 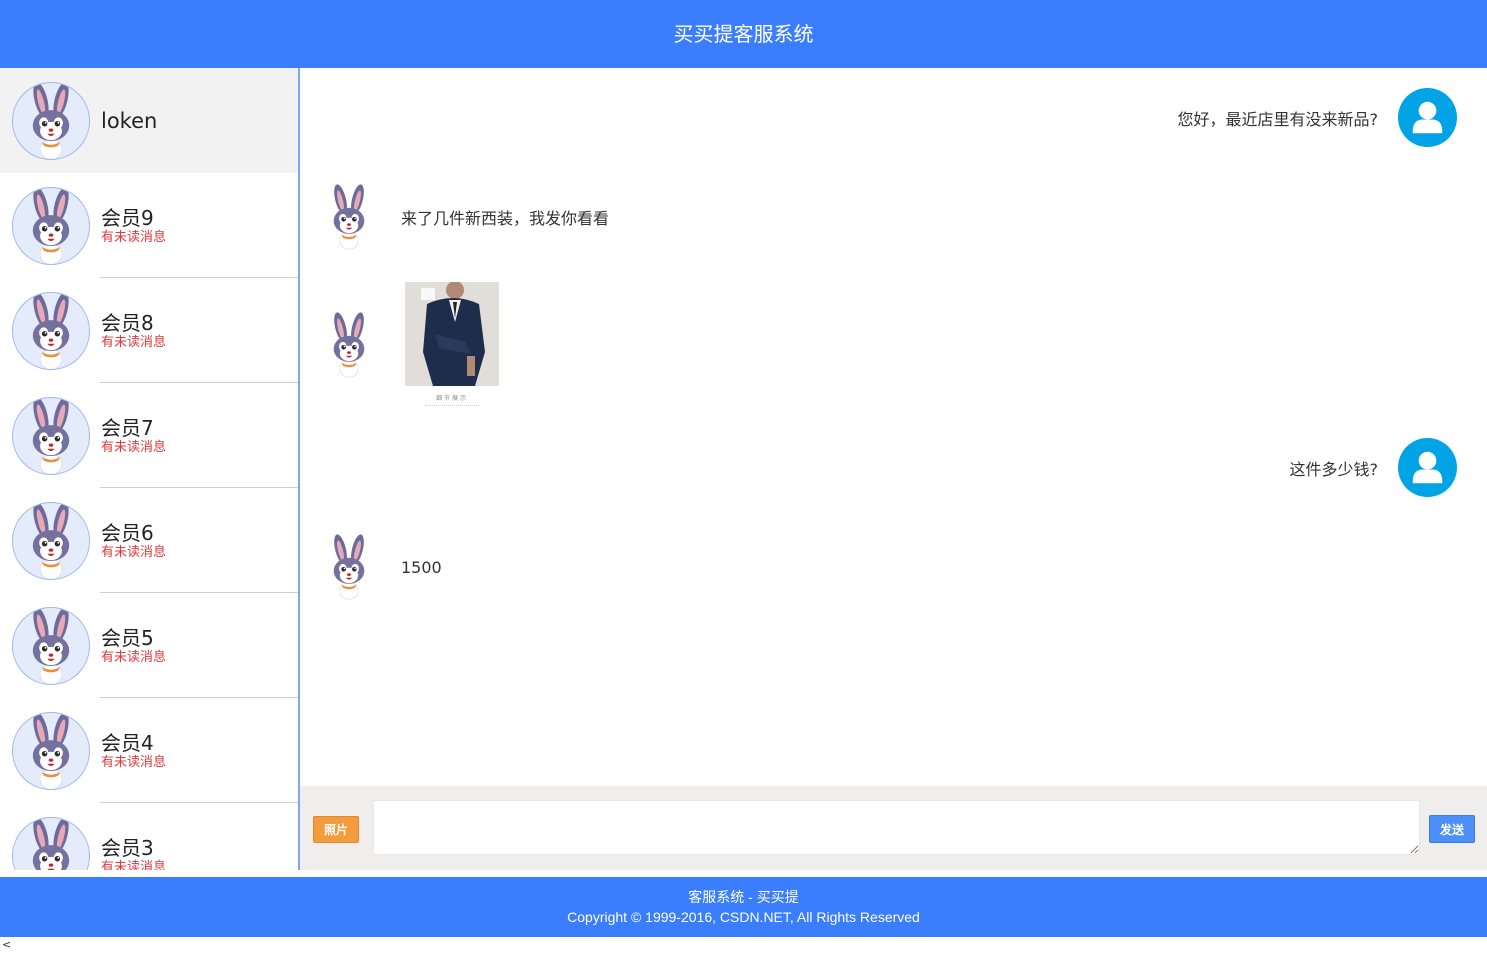 I want to click on contact-item-member7: 会员7 有未读消息, so click(x=149, y=435).